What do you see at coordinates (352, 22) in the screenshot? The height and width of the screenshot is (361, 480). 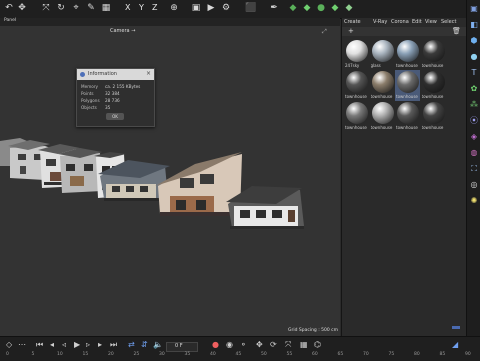 I see `menu-create: Create` at bounding box center [352, 22].